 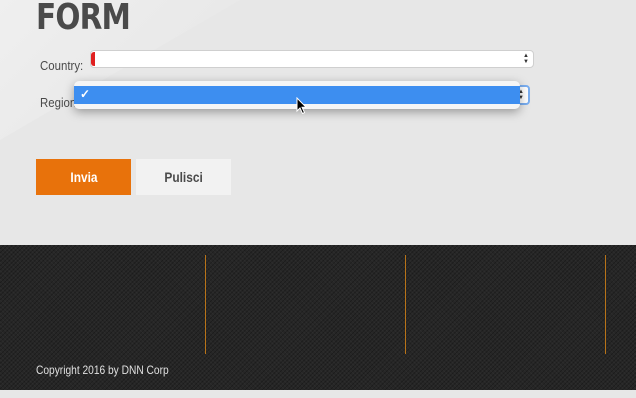 I want to click on submit-button: Invia, so click(x=83, y=177).